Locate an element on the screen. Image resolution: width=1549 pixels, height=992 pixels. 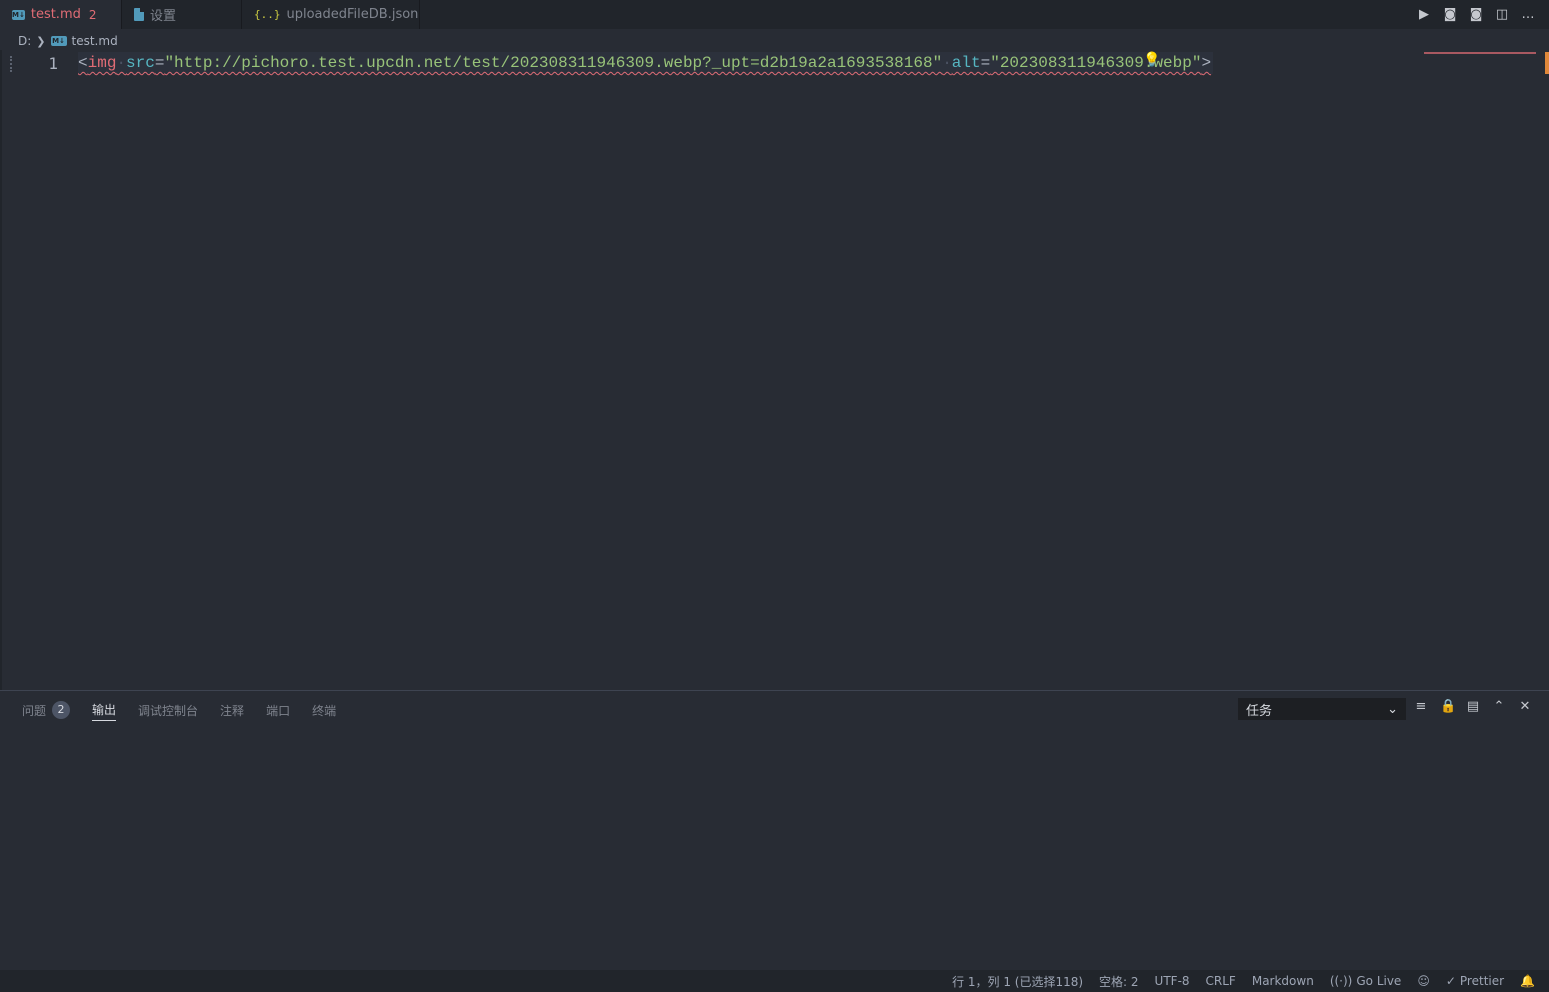
tab-settings: 设置 is located at coordinates (182, 14).